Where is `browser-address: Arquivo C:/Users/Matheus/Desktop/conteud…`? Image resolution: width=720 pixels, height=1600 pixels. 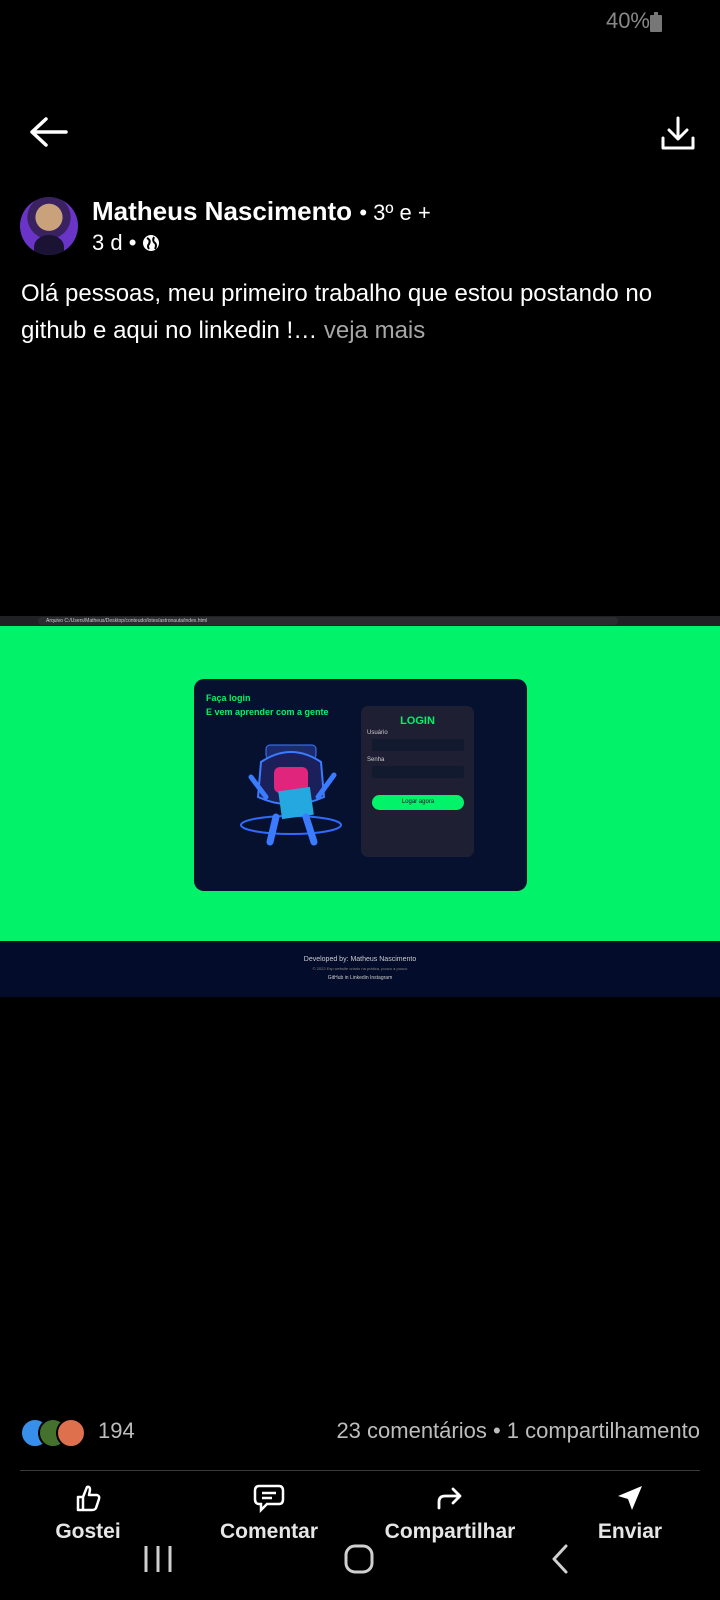 browser-address: Arquivo C:/Users/Matheus/Desktop/conteud… is located at coordinates (328, 621).